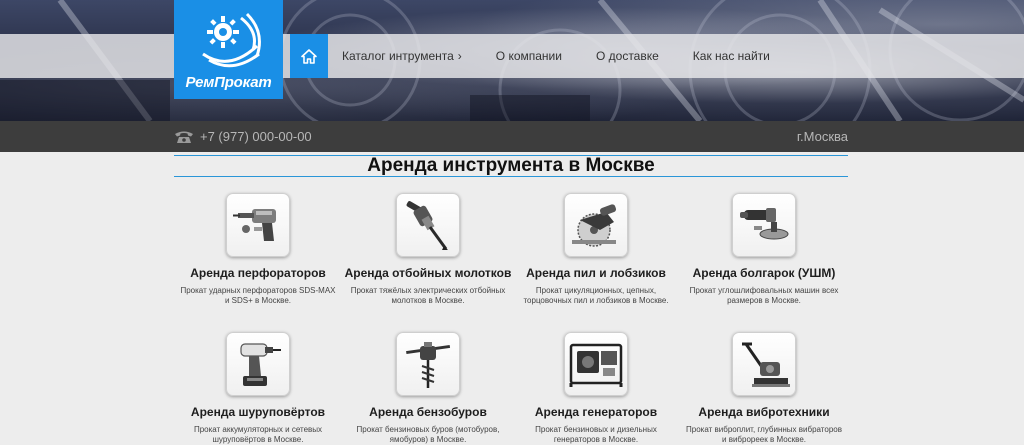  What do you see at coordinates (529, 56) in the screenshot?
I see `menu-item-about: О компании` at bounding box center [529, 56].